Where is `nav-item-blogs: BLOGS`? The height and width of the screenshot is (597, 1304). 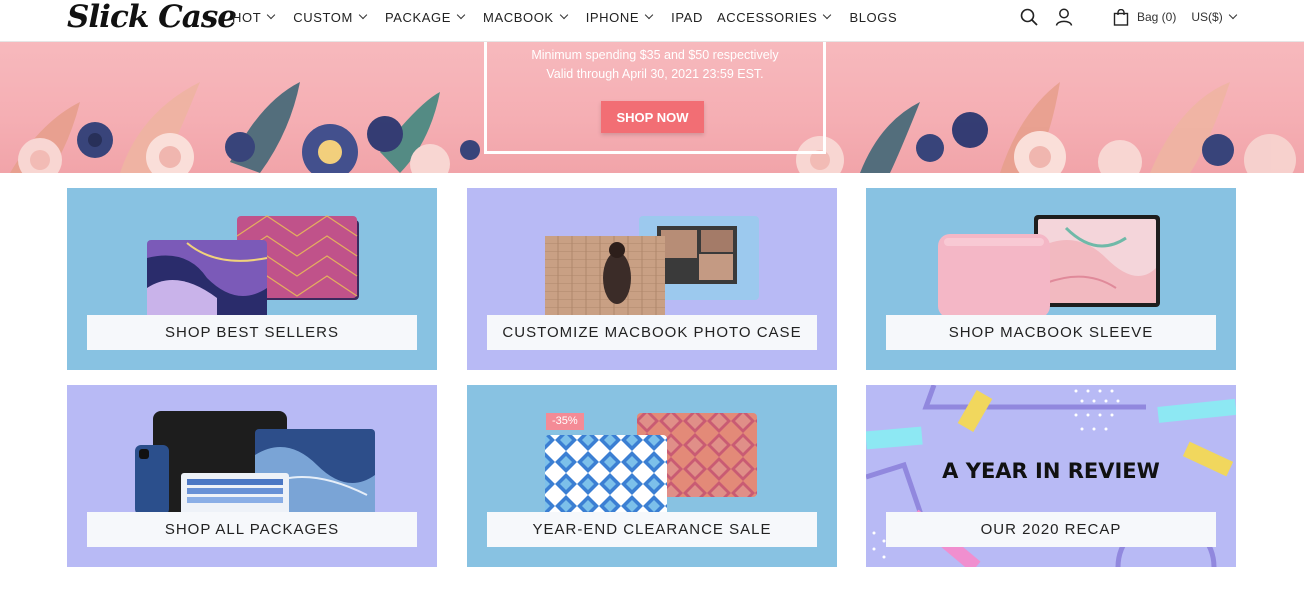
nav-item-blogs: BLOGS is located at coordinates (873, 17).